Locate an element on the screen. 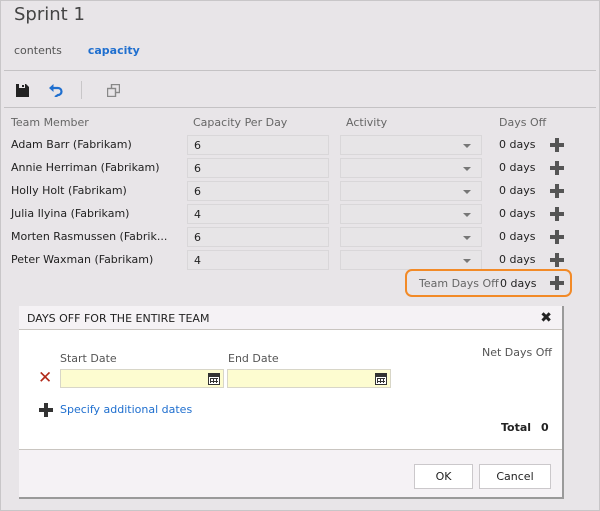 Image resolution: width=600 pixels, height=511 pixels. end-date-input is located at coordinates (309, 378).